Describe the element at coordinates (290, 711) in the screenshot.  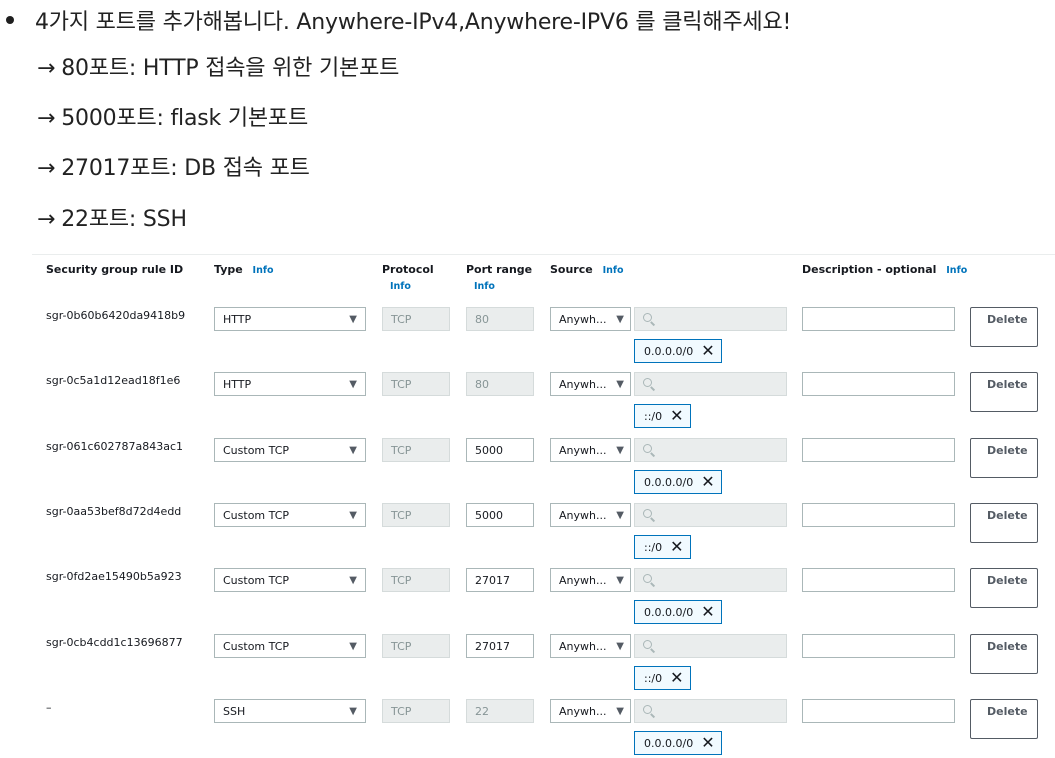
I see `type-select: SSH ▼` at that location.